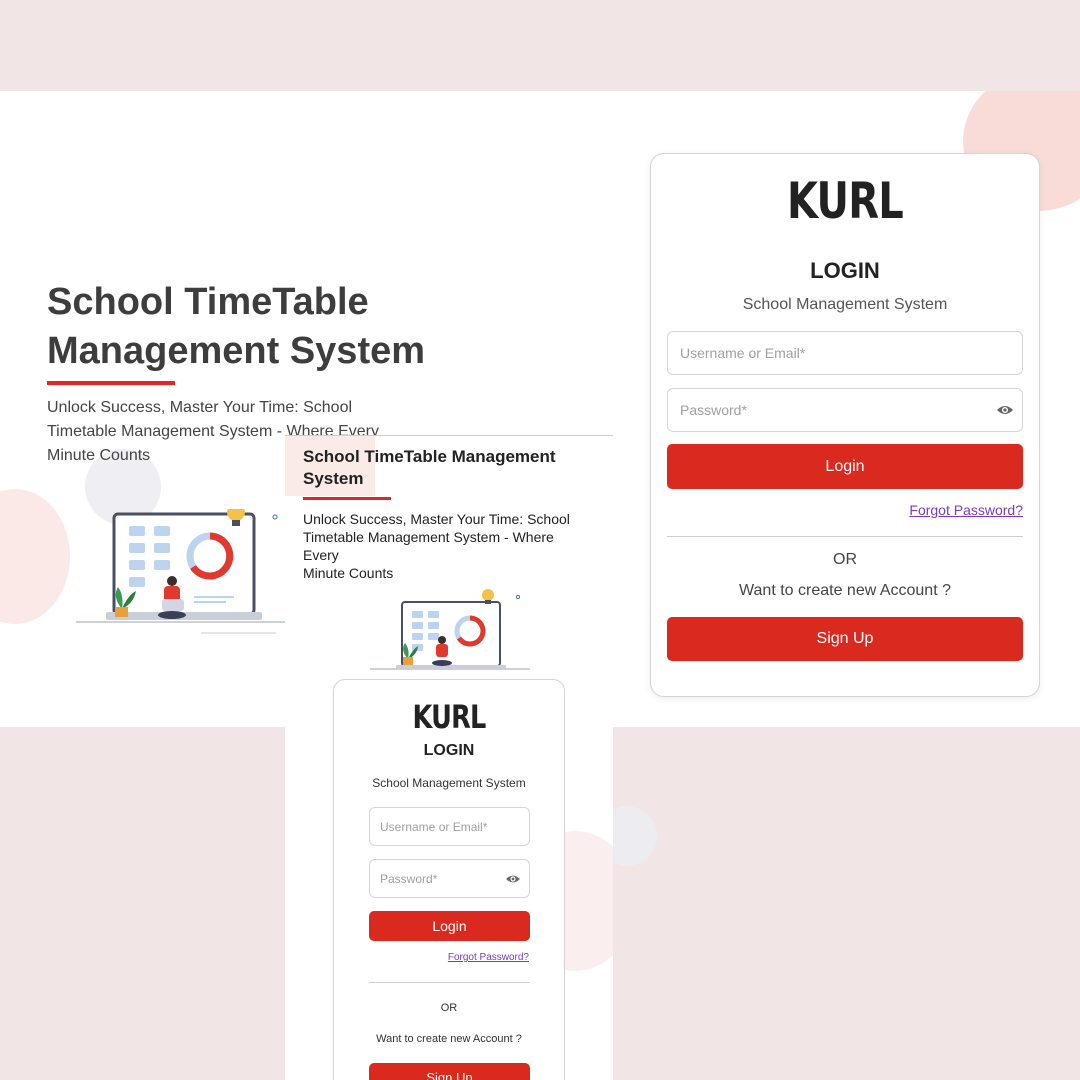 This screenshot has width=1080, height=1080. Describe the element at coordinates (436, 519) in the screenshot. I see `subtitle-line: Unlock Success, Master Your Time: School` at that location.